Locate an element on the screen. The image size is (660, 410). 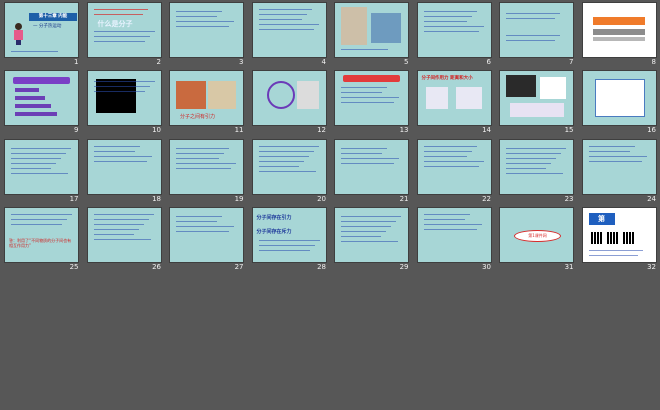
slide-text: 答：利用了“不同物质的分子间也有相互作用力” is located at coordinates (40, 242).